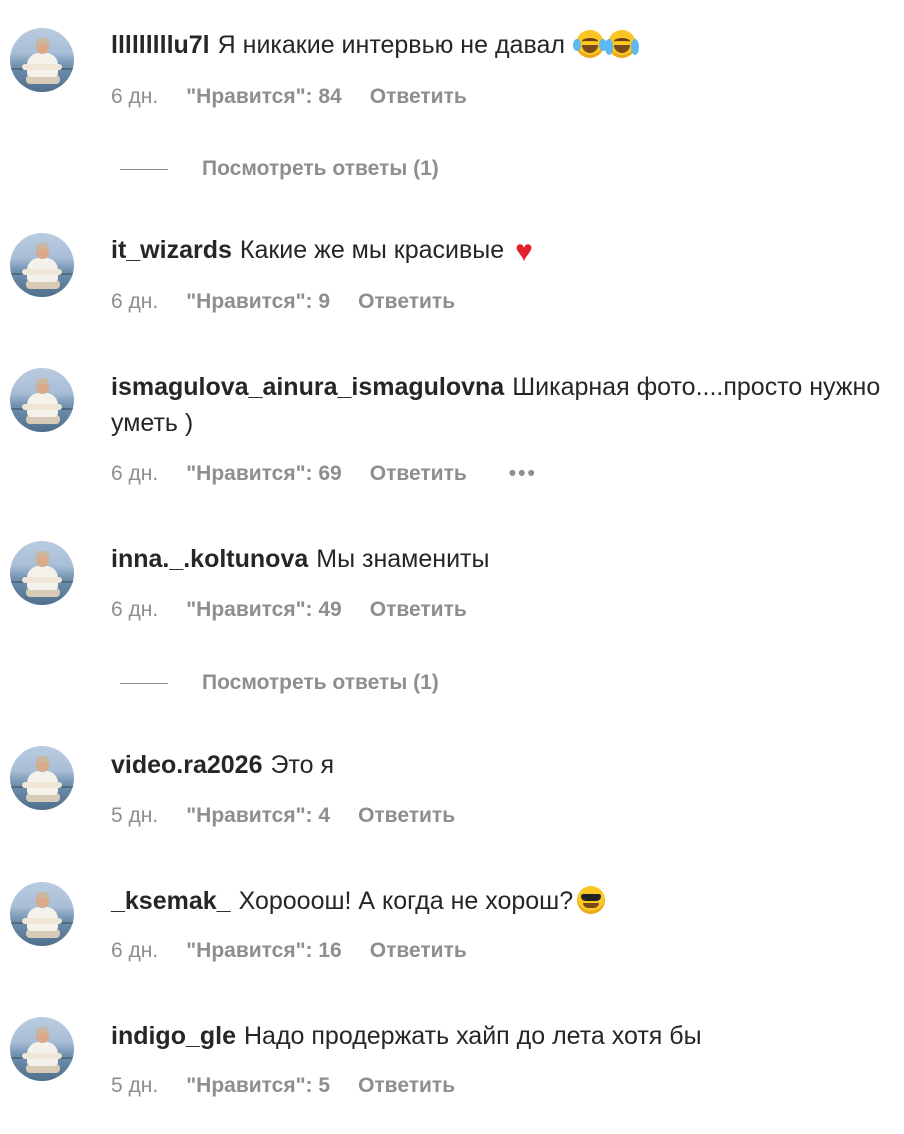  What do you see at coordinates (264, 950) in the screenshot?
I see `likes-count: "Нравится": 16` at bounding box center [264, 950].